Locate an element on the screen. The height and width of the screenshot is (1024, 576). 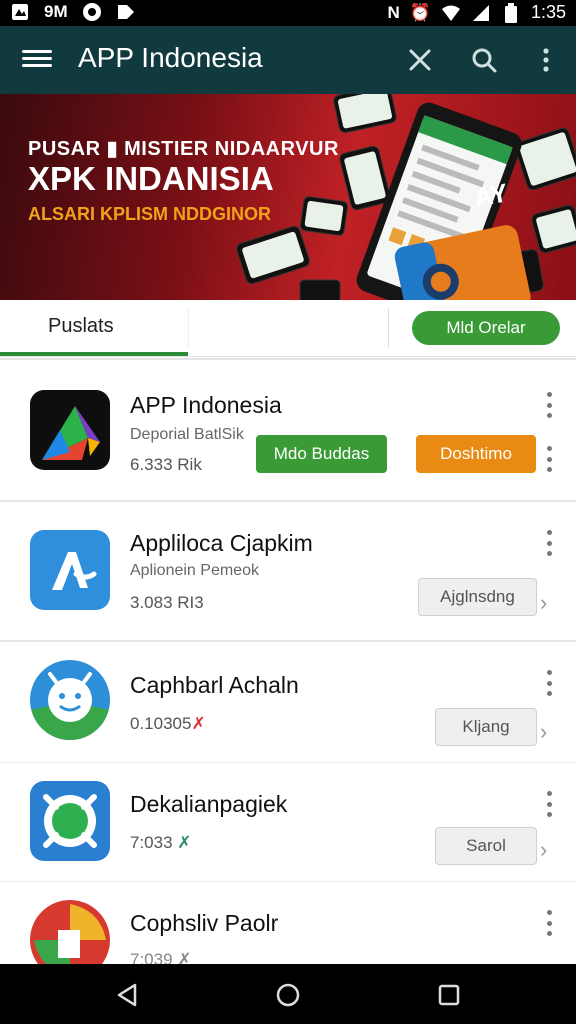
smiley-icon is located at coordinates (70, 700).